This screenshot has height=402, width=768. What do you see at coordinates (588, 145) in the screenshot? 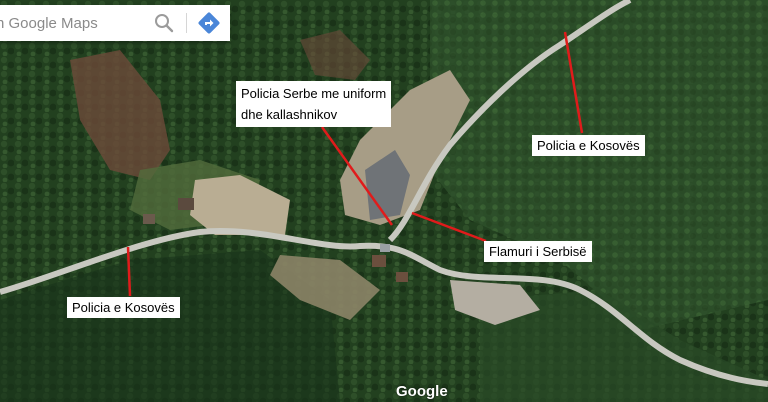
I see `label-kosovo-police-right: Policia e Kosovës` at bounding box center [588, 145].